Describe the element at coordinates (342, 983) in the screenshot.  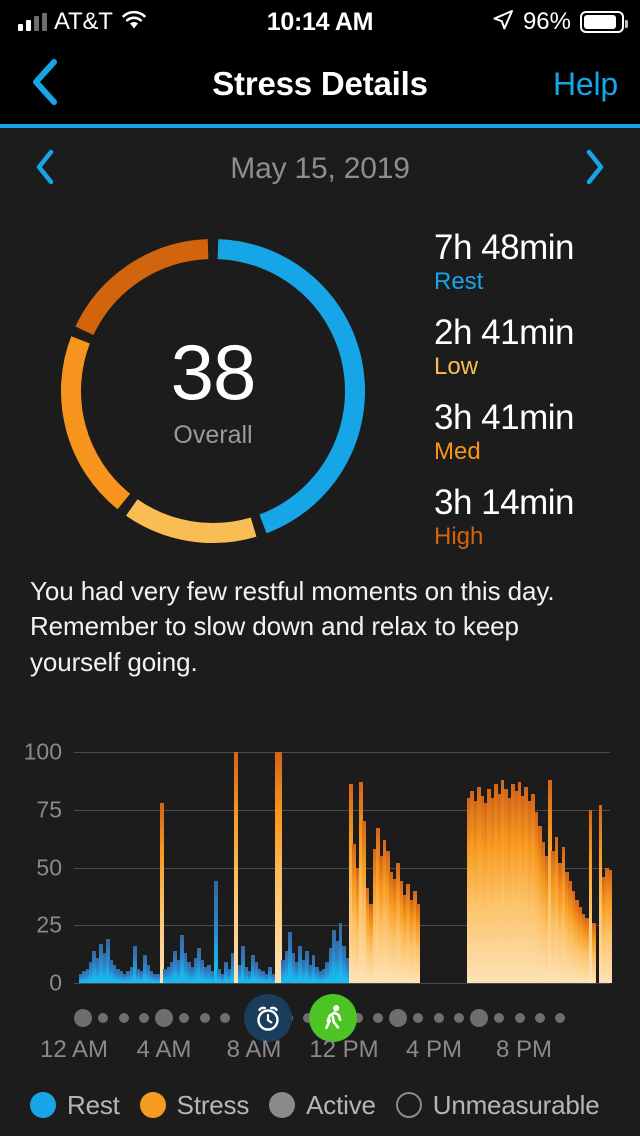
I see `gridline` at that location.